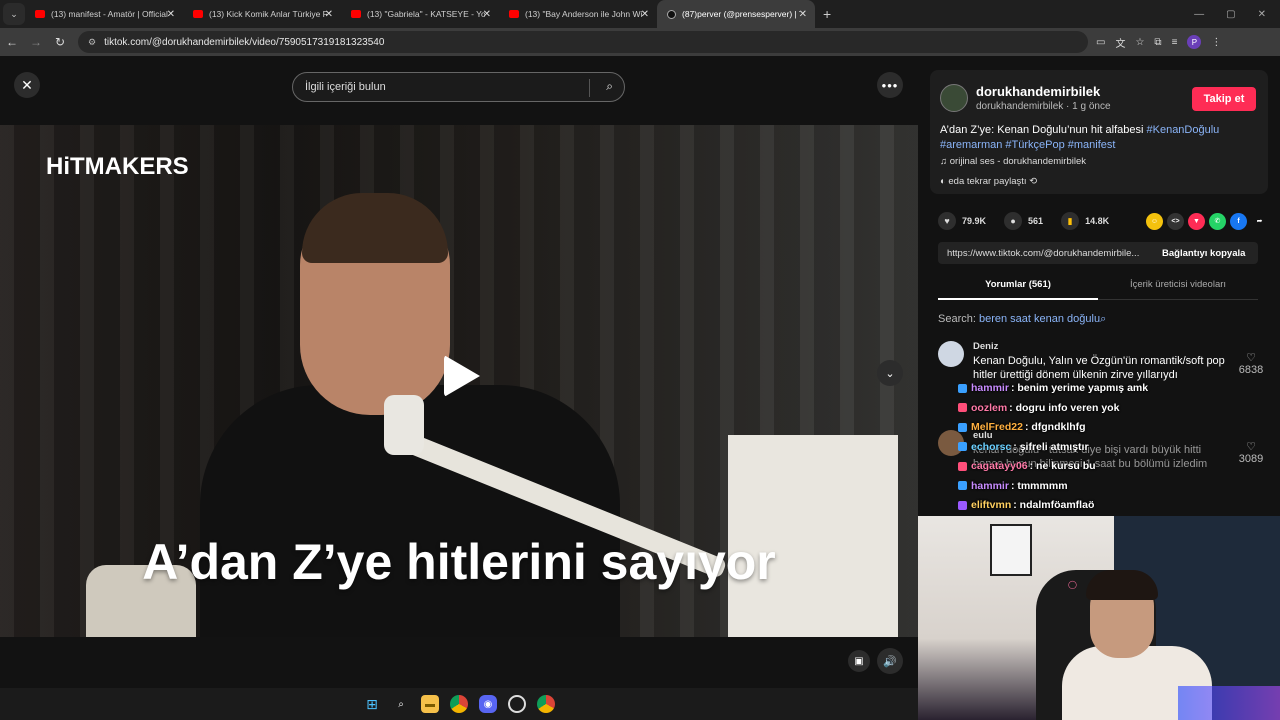  I want to click on save-button: ▮ 14.8K, so click(1085, 221).